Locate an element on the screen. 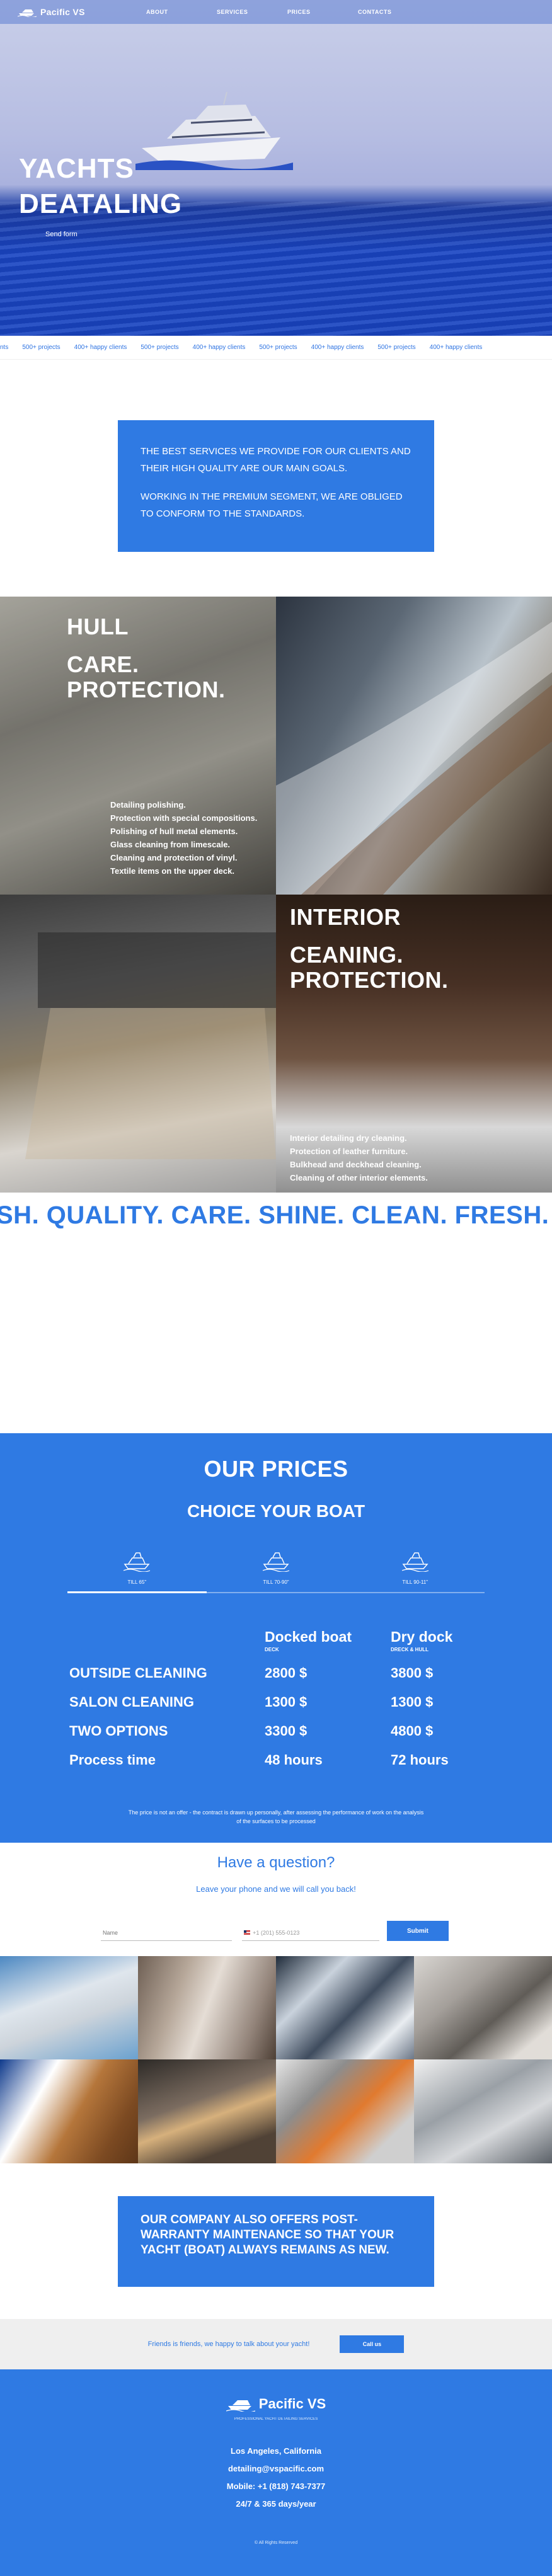 This screenshot has height=2576, width=552. yacht-deck-shape is located at coordinates (414, 759).